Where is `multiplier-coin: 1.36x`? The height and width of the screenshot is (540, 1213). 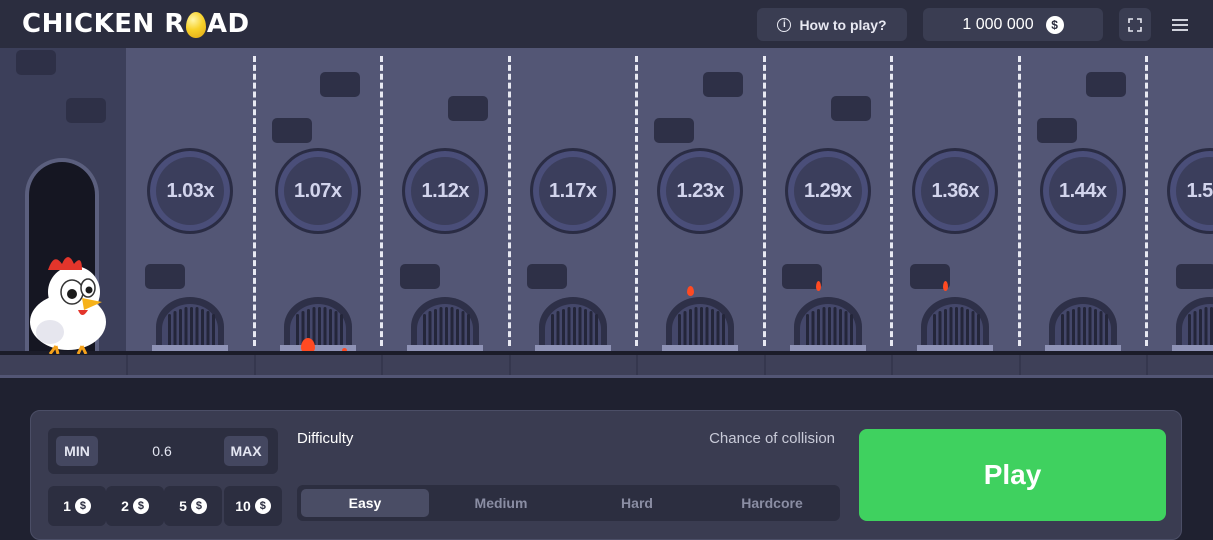
multiplier-coin: 1.36x is located at coordinates (955, 191).